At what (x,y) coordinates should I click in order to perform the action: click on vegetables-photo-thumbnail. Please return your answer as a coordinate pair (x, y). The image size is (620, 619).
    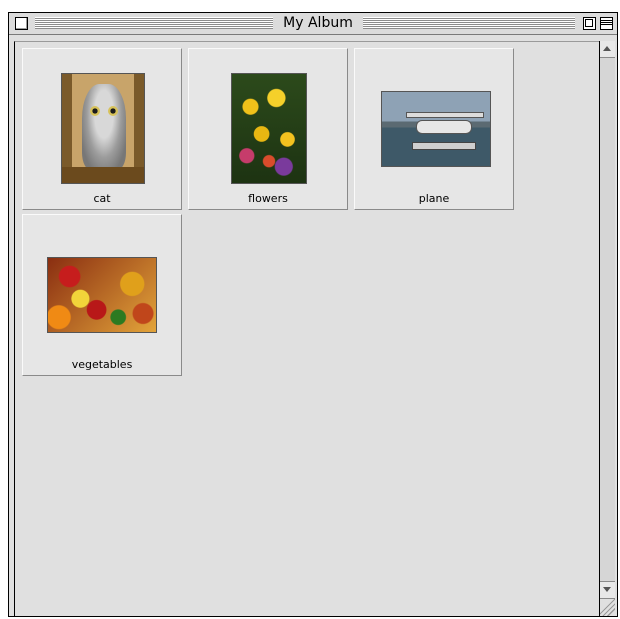
    Looking at the image, I should click on (102, 295).